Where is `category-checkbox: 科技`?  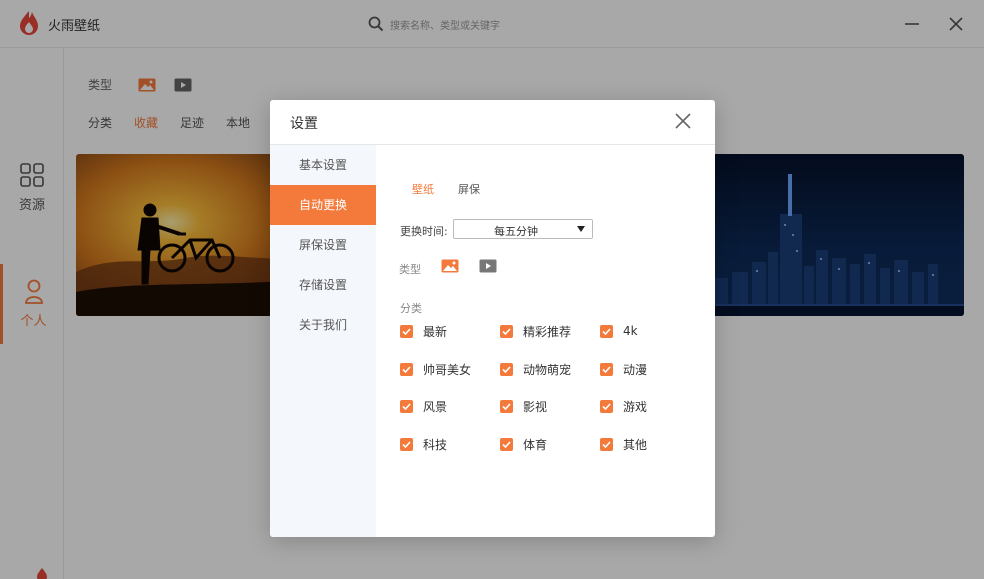 category-checkbox: 科技 is located at coordinates (423, 444).